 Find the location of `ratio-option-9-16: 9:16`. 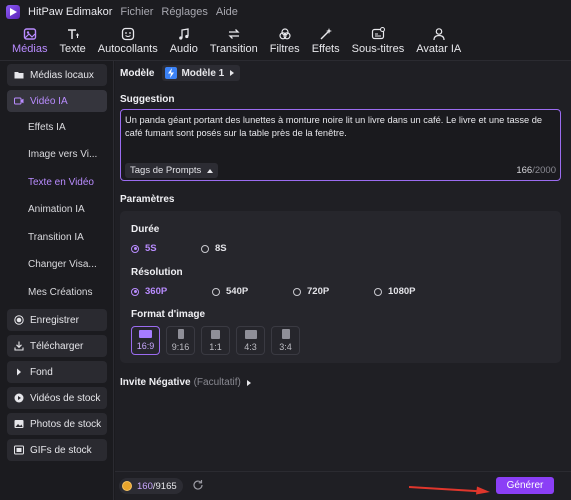

ratio-option-9-16: 9:16 is located at coordinates (180, 340).